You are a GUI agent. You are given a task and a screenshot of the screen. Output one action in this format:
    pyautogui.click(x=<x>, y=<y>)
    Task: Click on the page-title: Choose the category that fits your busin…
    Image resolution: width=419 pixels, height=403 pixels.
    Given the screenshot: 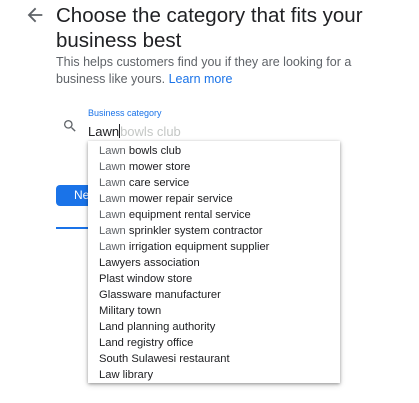 What is the action you would take?
    pyautogui.click(x=209, y=28)
    